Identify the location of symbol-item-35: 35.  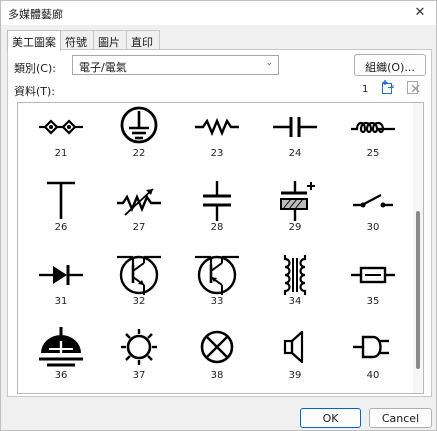
(373, 288).